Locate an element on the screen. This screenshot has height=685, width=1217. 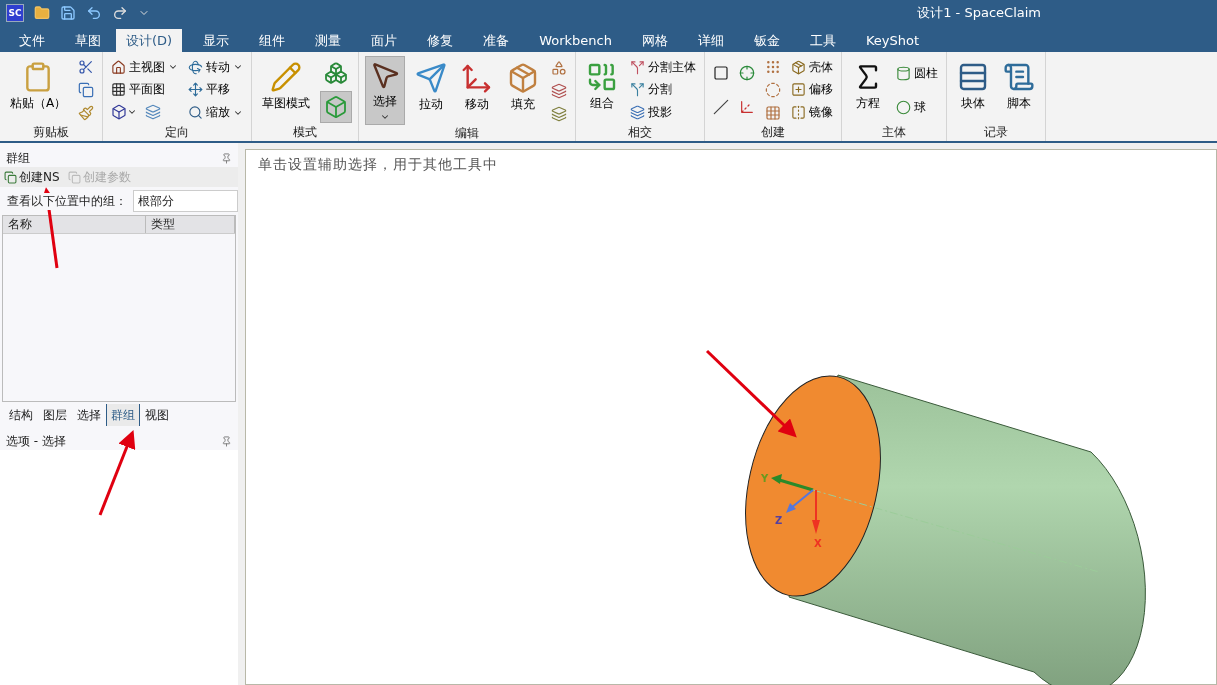
brush-icon is located at coordinates (86, 112).